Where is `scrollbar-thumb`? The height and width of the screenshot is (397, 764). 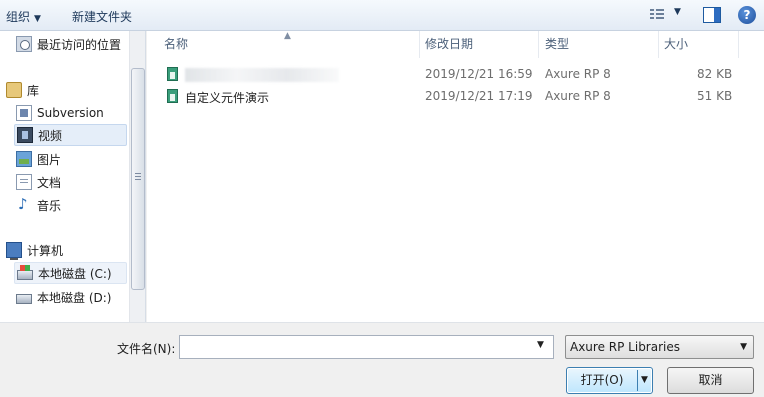 scrollbar-thumb is located at coordinates (138, 179).